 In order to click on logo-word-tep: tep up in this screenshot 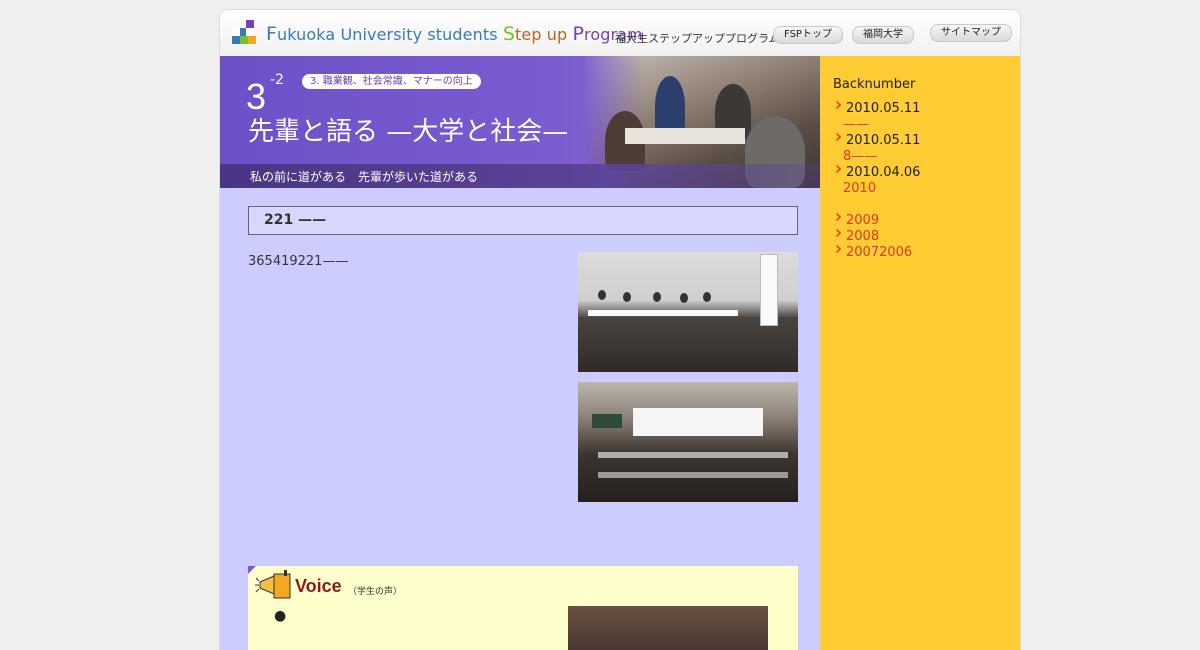, I will do `click(544, 34)`.